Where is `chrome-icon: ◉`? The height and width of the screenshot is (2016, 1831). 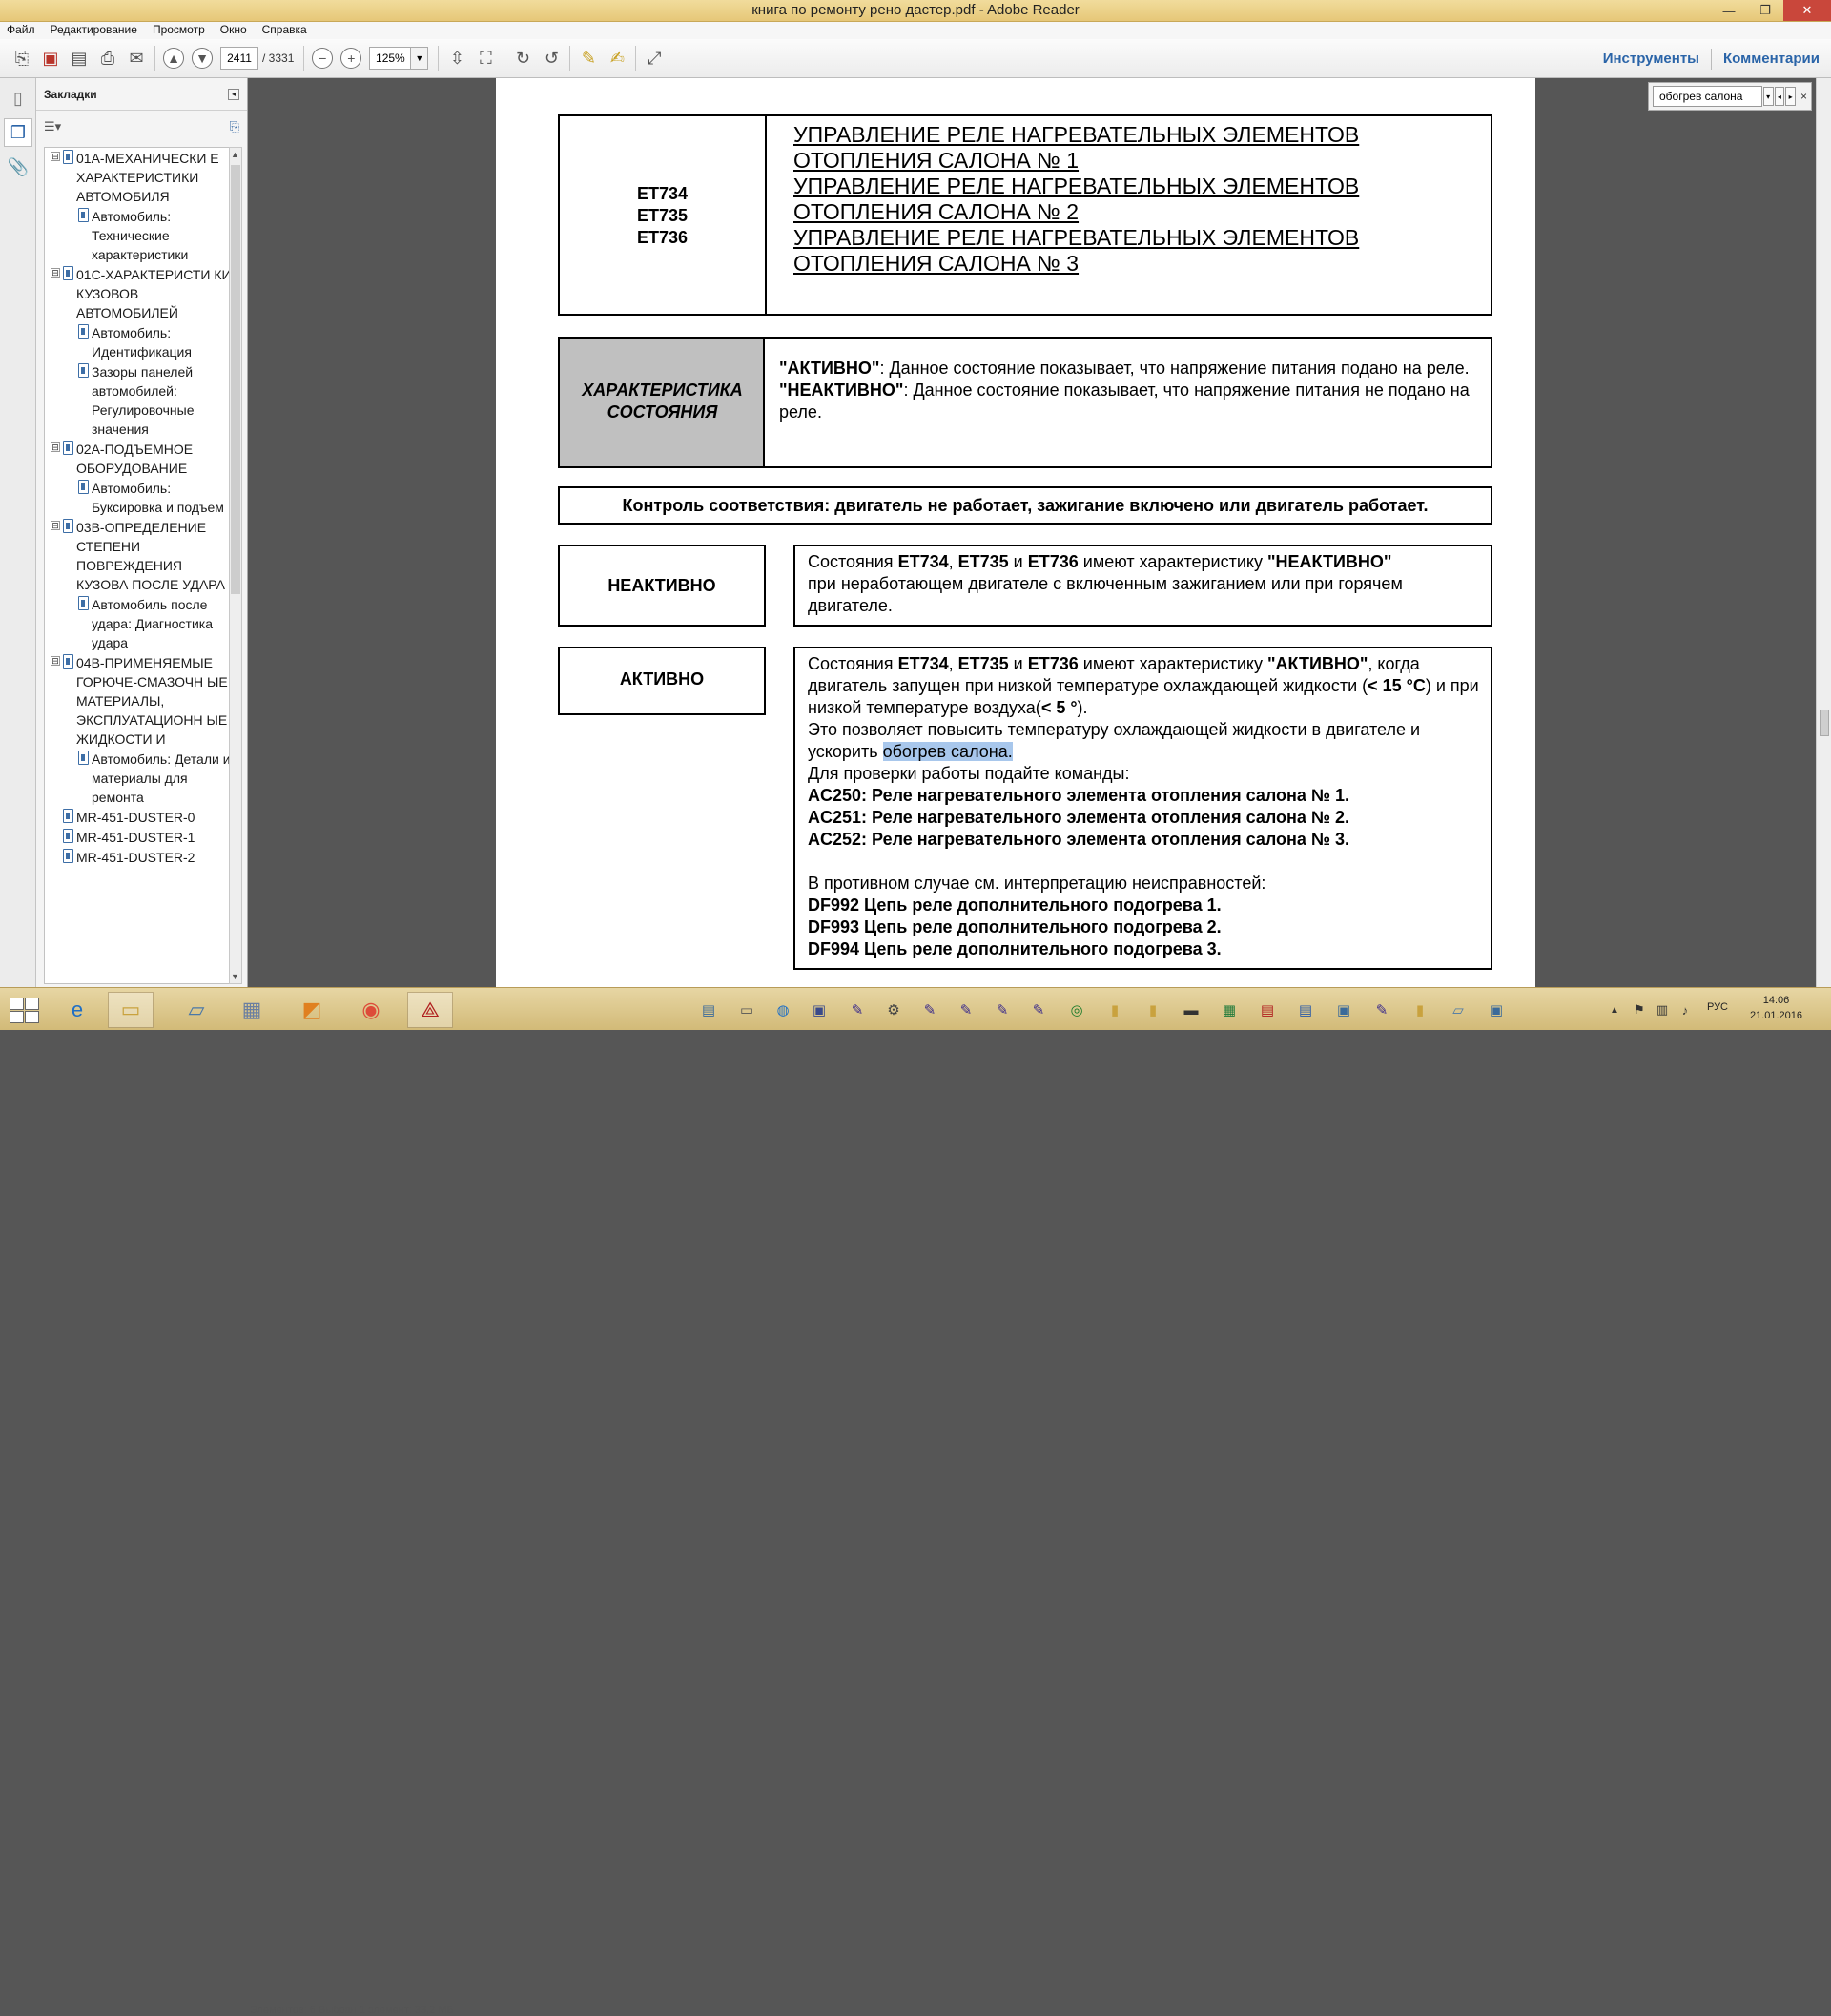
chrome-icon: ◉ is located at coordinates (371, 1010).